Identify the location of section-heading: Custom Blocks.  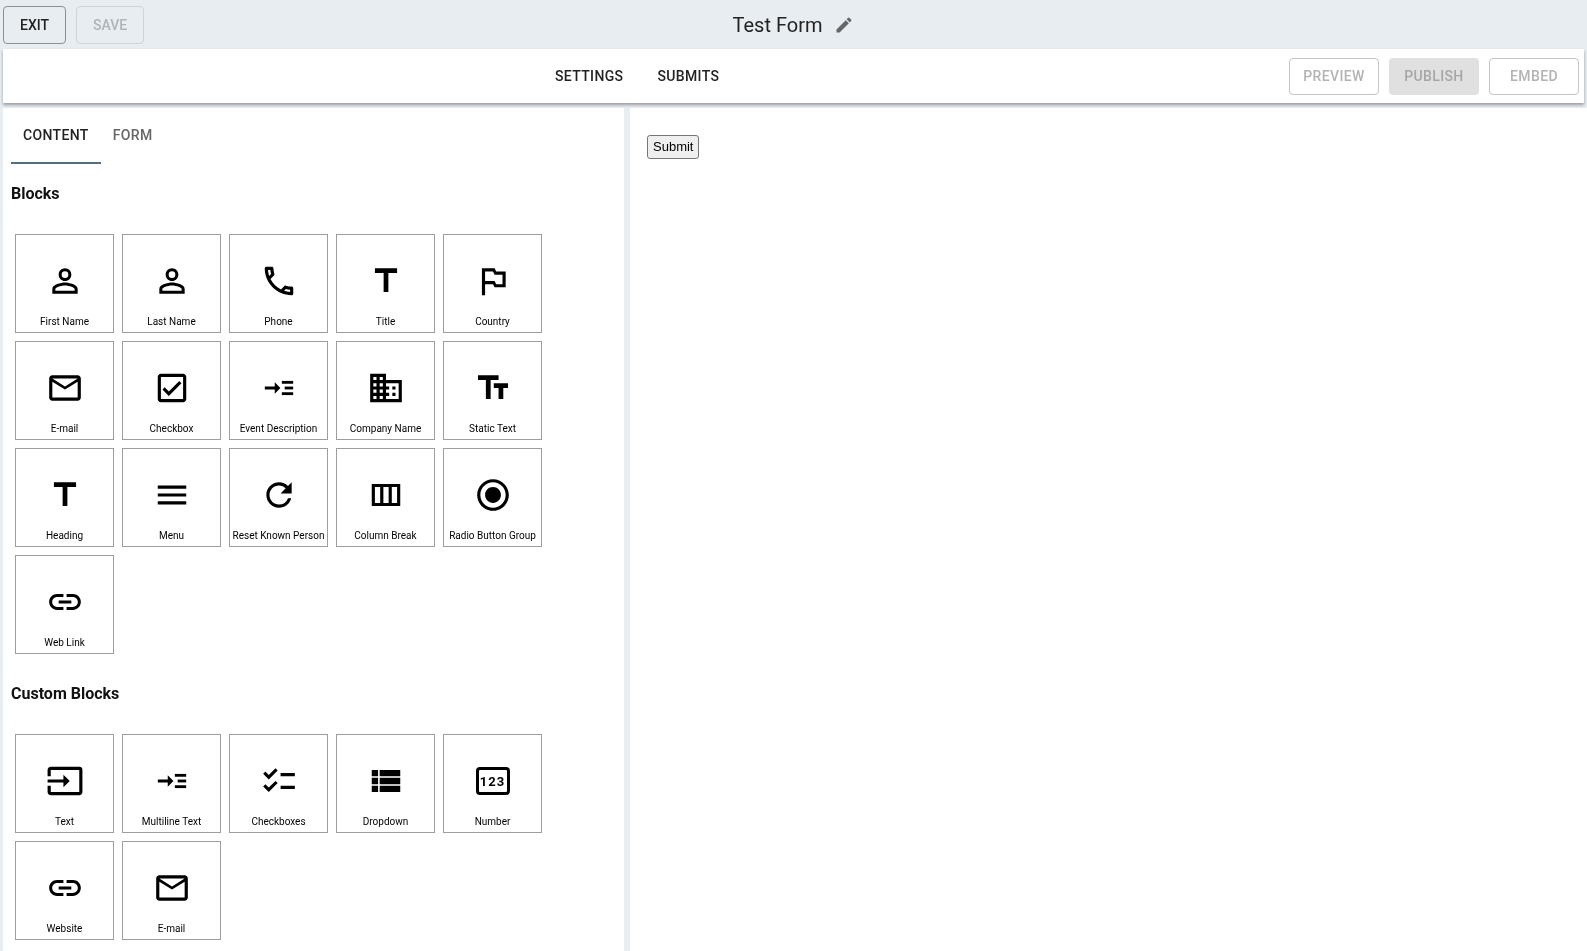
(66, 694).